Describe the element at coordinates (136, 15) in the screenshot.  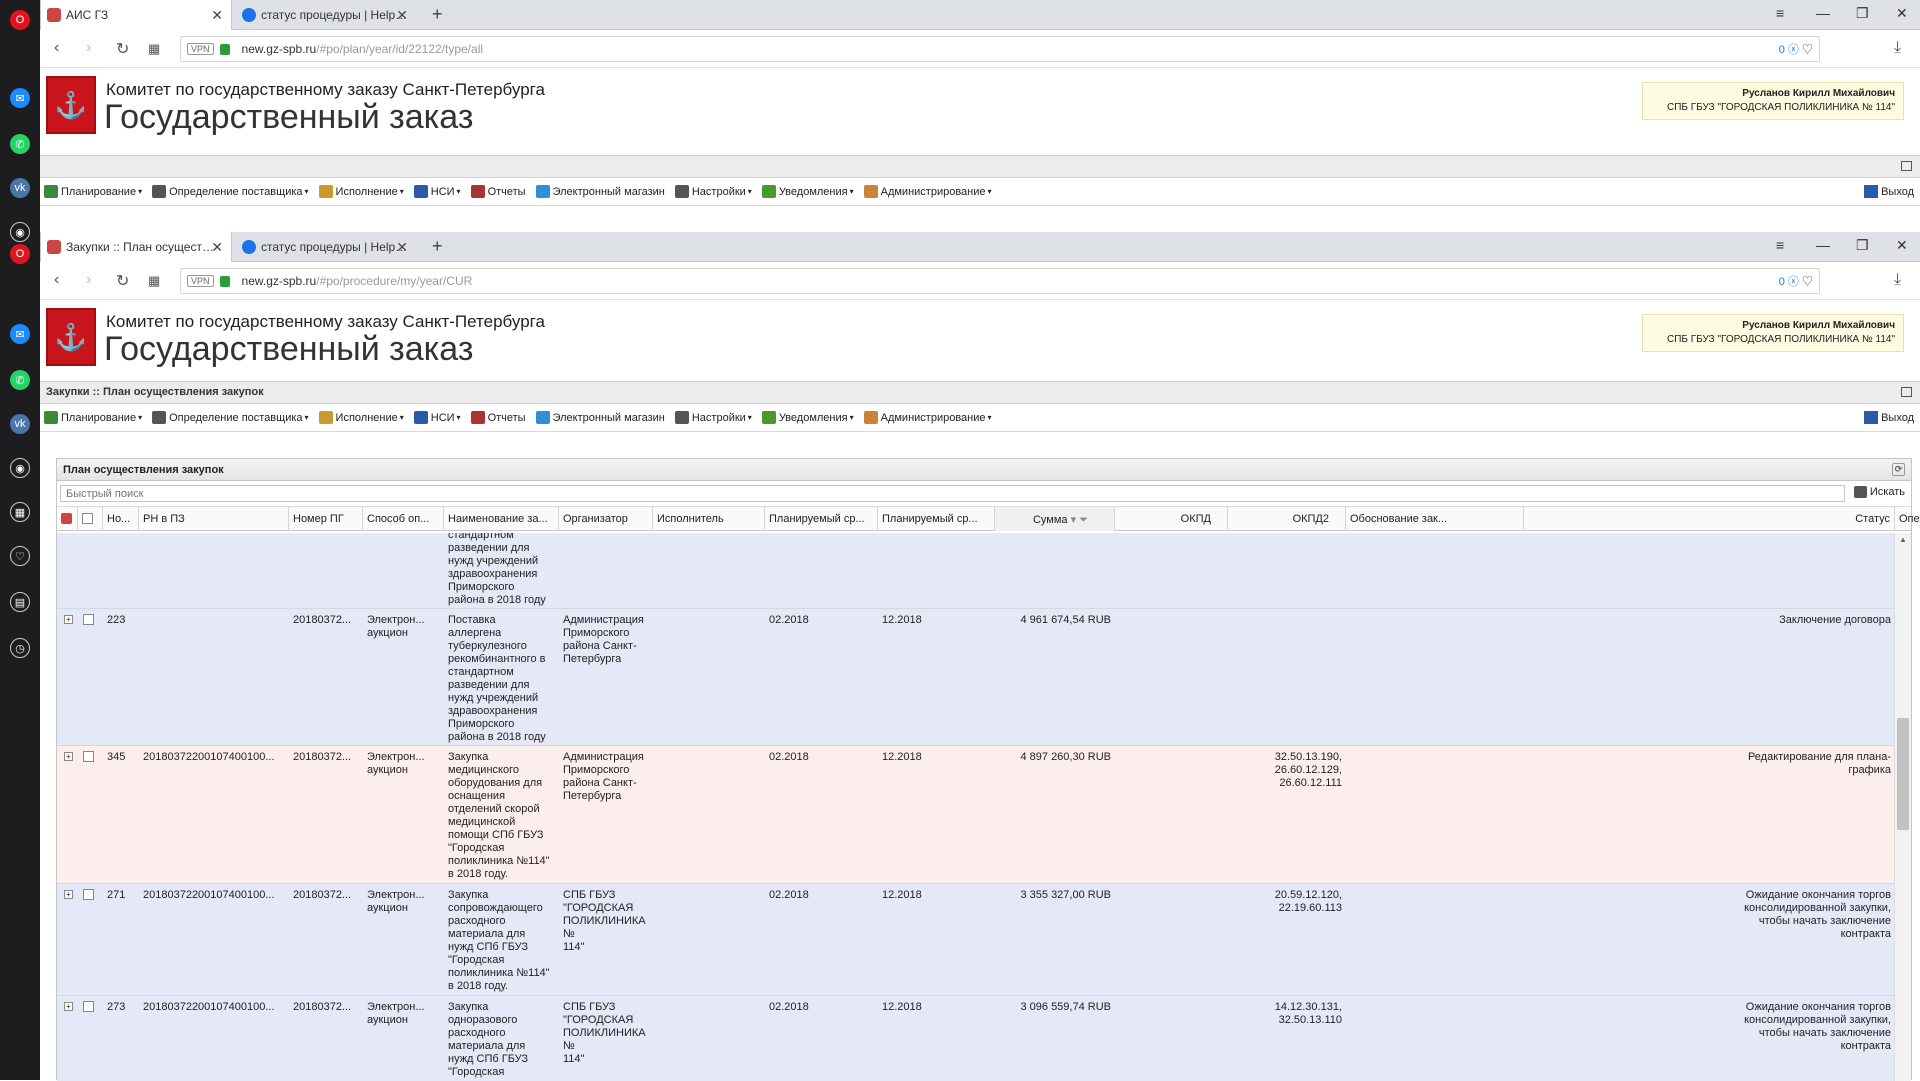
I see `tab-ais-gz: АИС ГЗ ✕` at that location.